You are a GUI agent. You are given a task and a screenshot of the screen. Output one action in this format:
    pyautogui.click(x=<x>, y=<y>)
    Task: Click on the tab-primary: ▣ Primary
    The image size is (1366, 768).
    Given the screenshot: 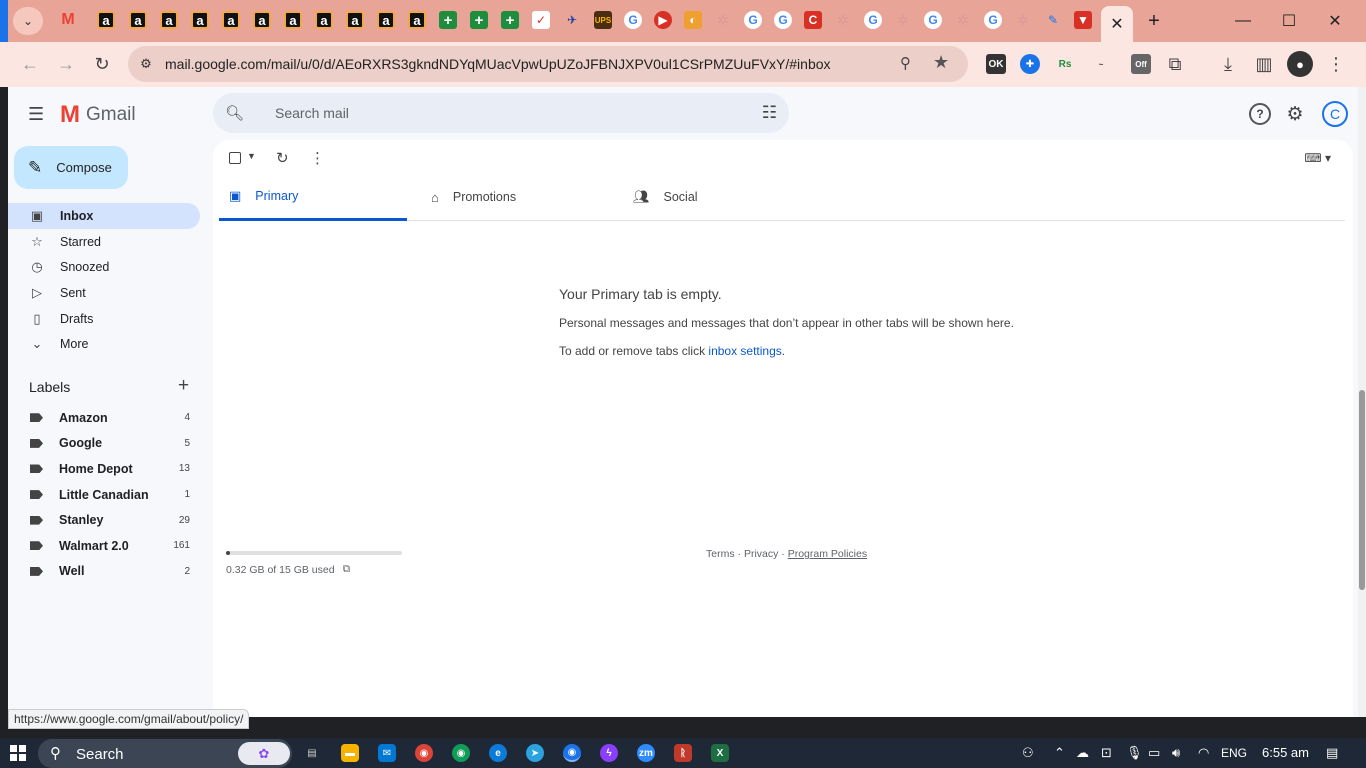 What is the action you would take?
    pyautogui.click(x=313, y=197)
    